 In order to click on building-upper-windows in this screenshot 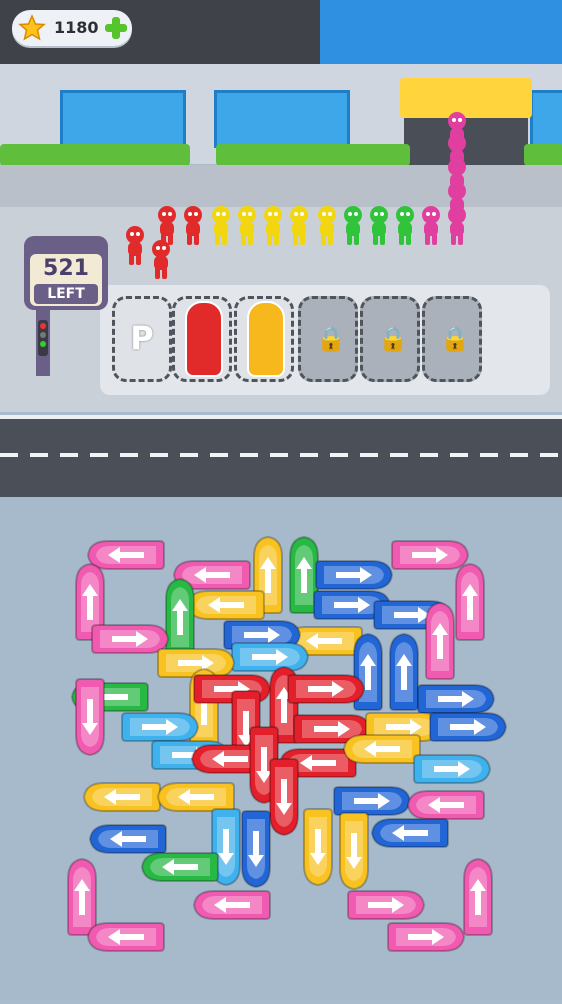, I will do `click(441, 32)`.